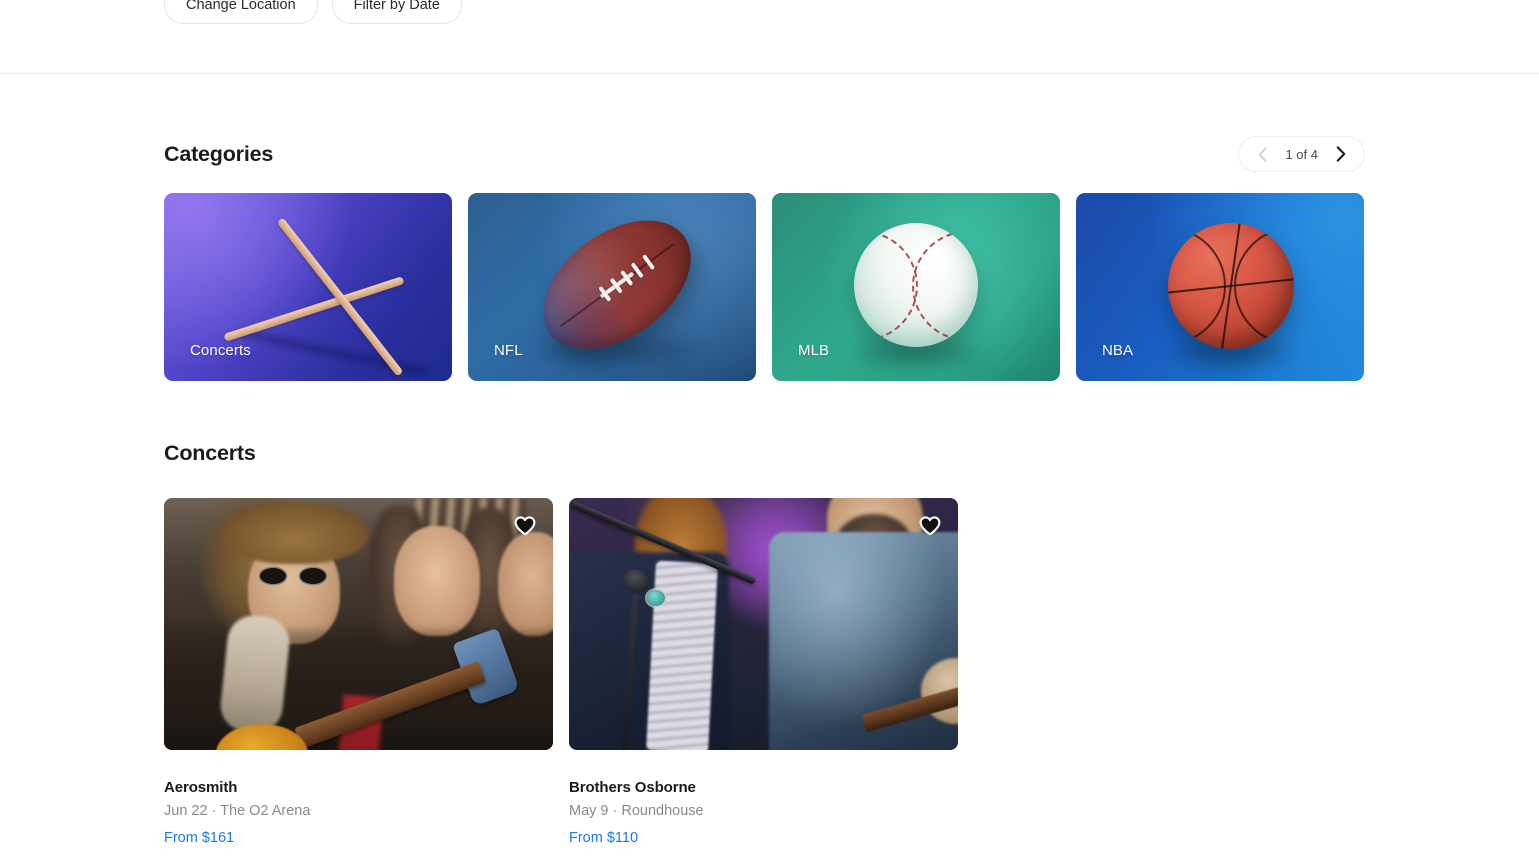 Image resolution: width=1539 pixels, height=866 pixels. I want to click on category-card-nba: NBA, so click(1220, 287).